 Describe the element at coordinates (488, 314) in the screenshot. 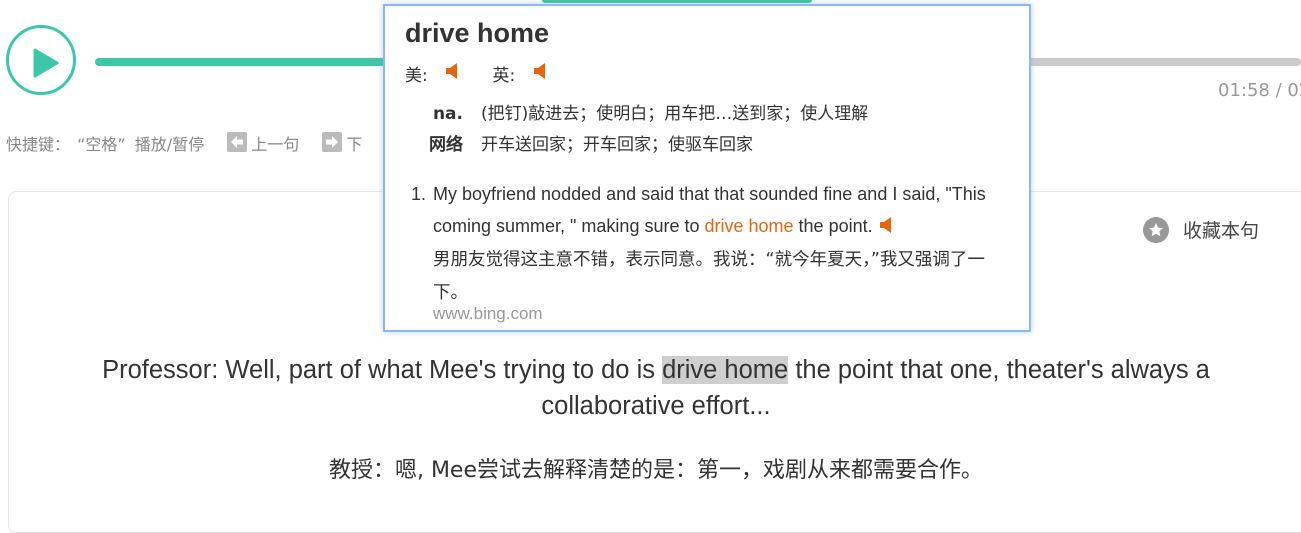

I see `example-source: www.bing.com` at that location.